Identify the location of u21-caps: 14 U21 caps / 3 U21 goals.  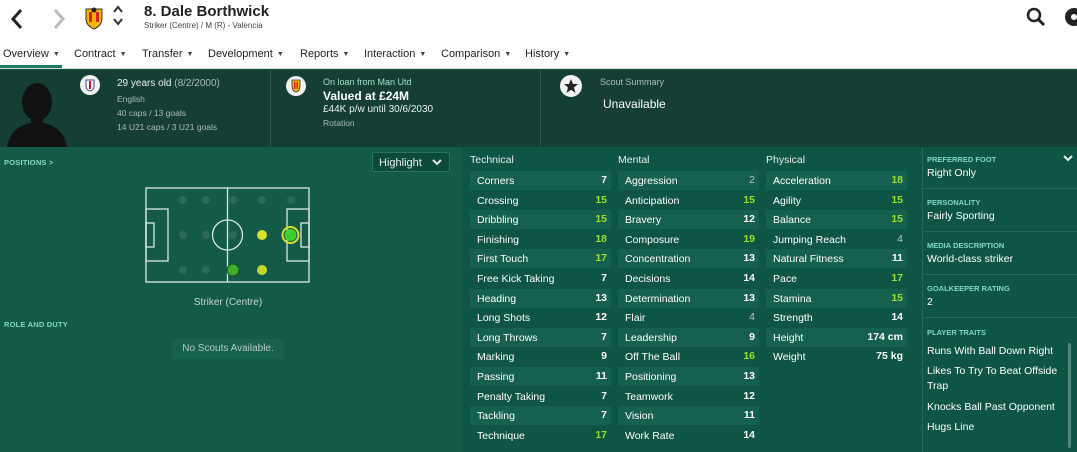
(167, 127).